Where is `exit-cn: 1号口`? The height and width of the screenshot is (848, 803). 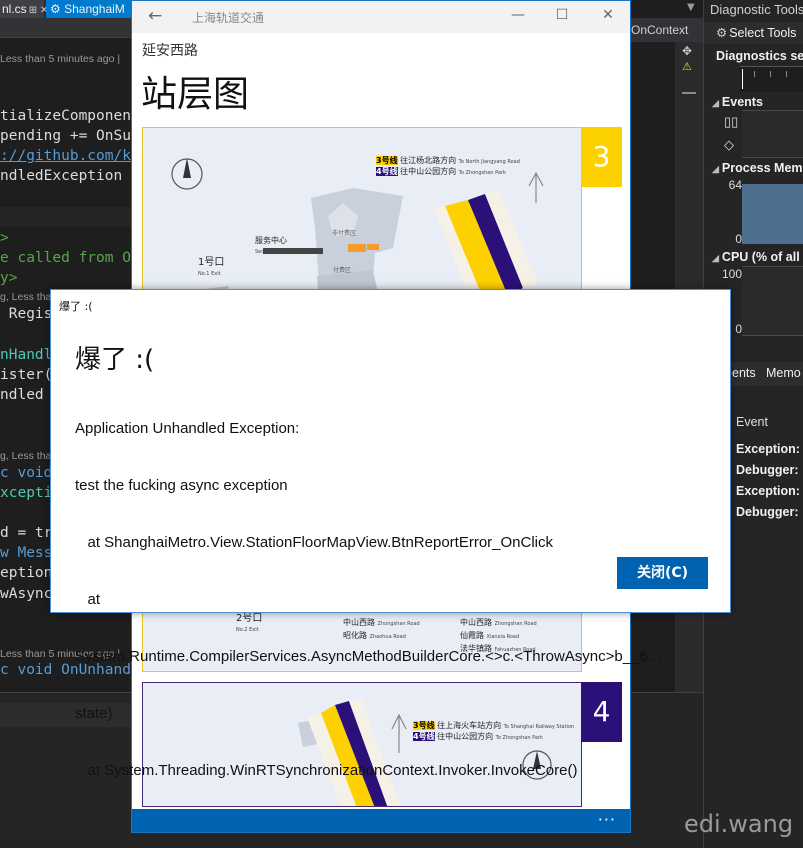
exit-cn: 1号口 is located at coordinates (211, 262).